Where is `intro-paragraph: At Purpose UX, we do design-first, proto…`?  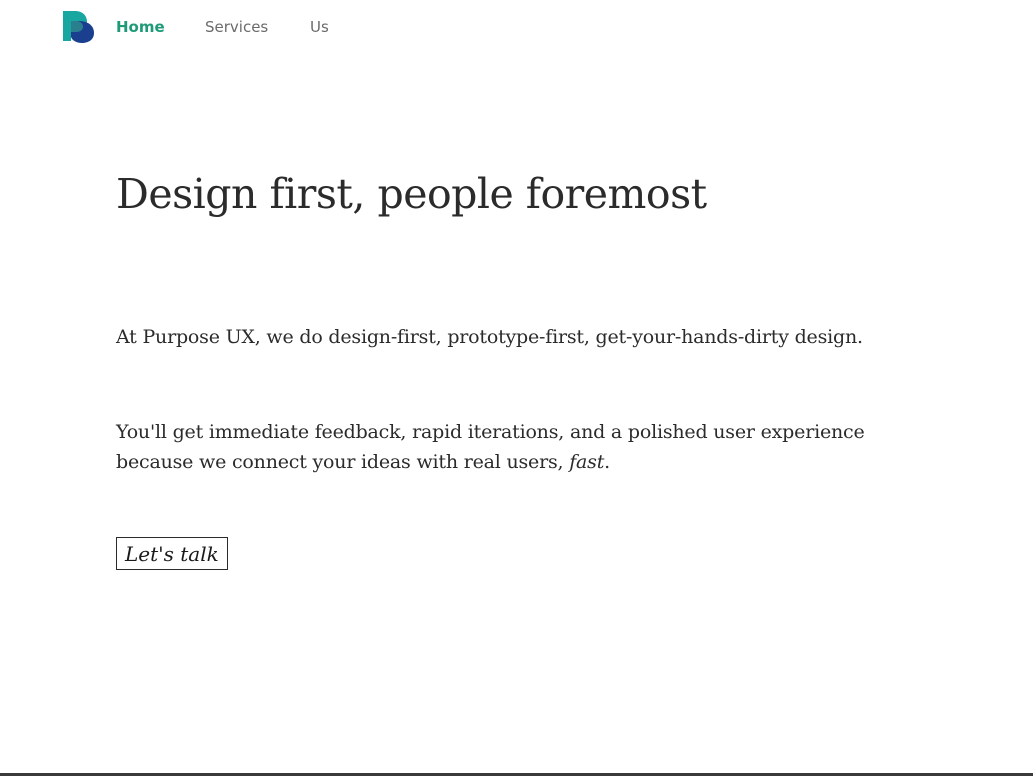
intro-paragraph: At Purpose UX, we do design-first, proto… is located at coordinates (489, 337).